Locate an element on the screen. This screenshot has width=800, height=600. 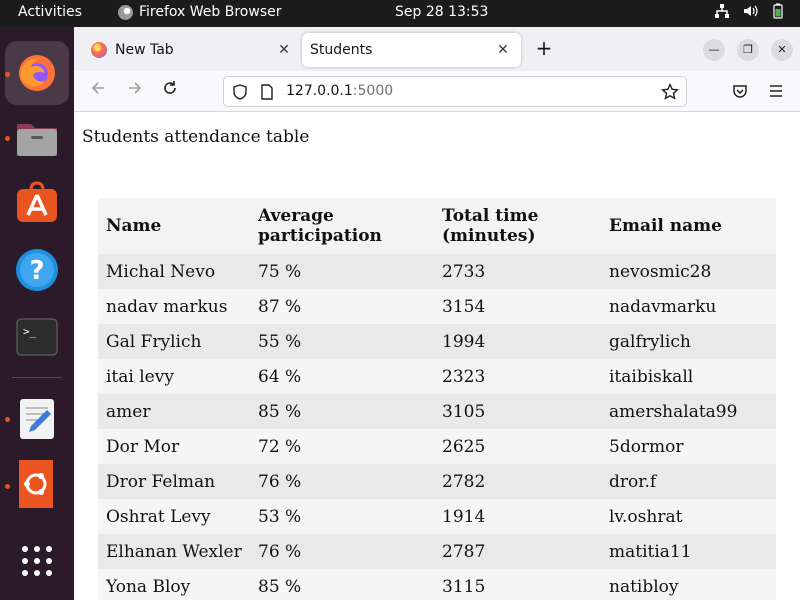
app-menu: Firefox Web Browser is located at coordinates (200, 12).